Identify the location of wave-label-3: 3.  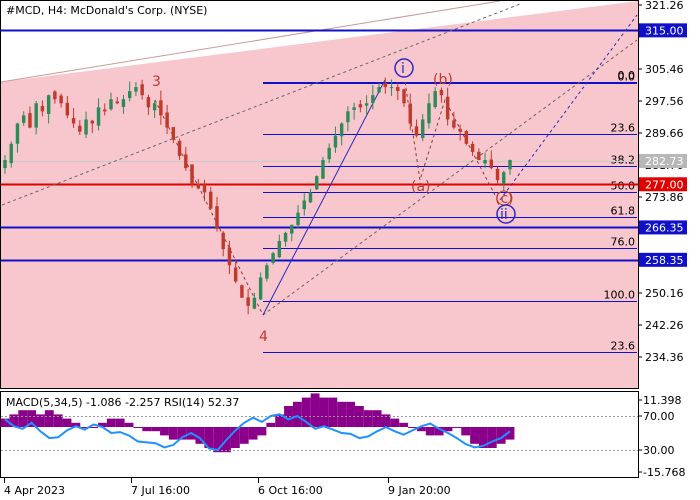
(156, 82).